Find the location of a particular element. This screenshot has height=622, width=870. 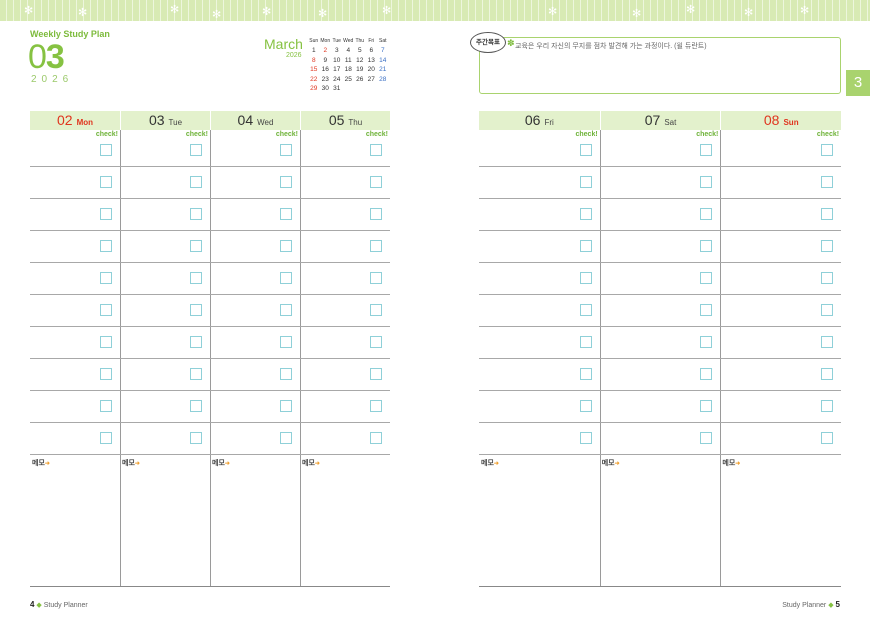

day-name: Sun is located at coordinates (791, 122).